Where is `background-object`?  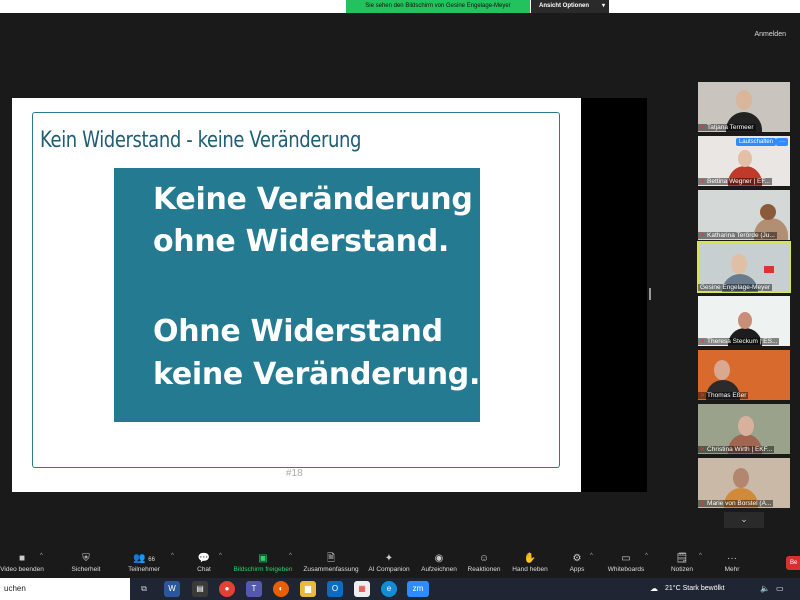
background-object is located at coordinates (769, 269).